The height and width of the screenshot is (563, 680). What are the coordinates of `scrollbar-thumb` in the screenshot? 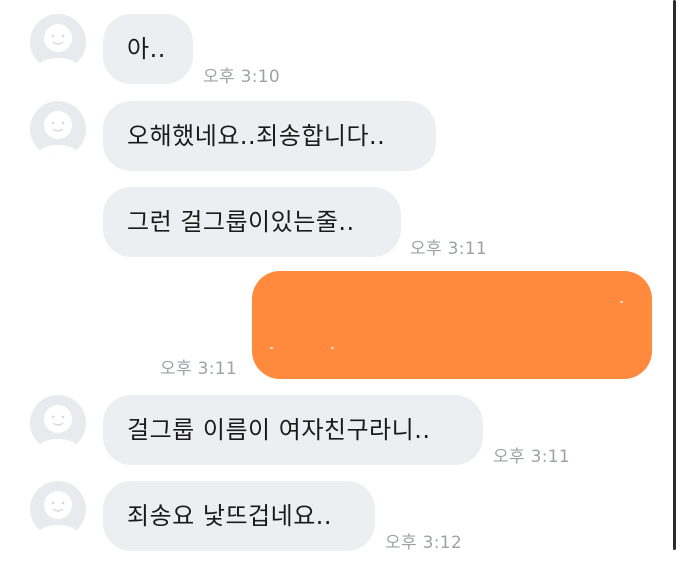 It's located at (674, 275).